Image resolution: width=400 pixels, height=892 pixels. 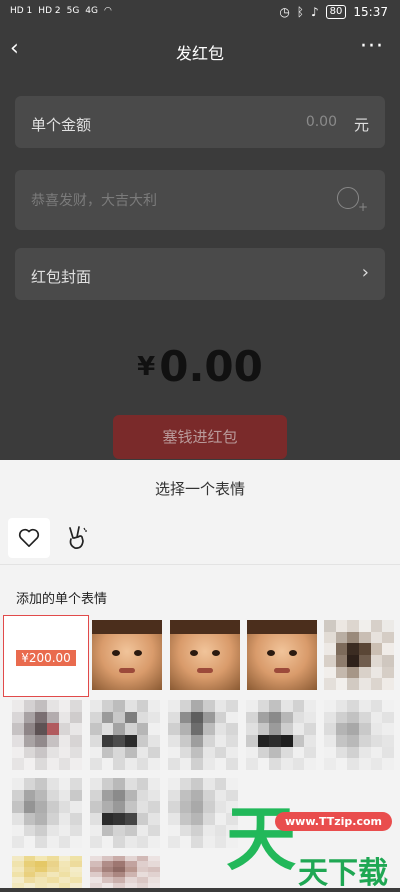 What do you see at coordinates (333, 821) in the screenshot?
I see `watermark-url: www.TTzip.com` at bounding box center [333, 821].